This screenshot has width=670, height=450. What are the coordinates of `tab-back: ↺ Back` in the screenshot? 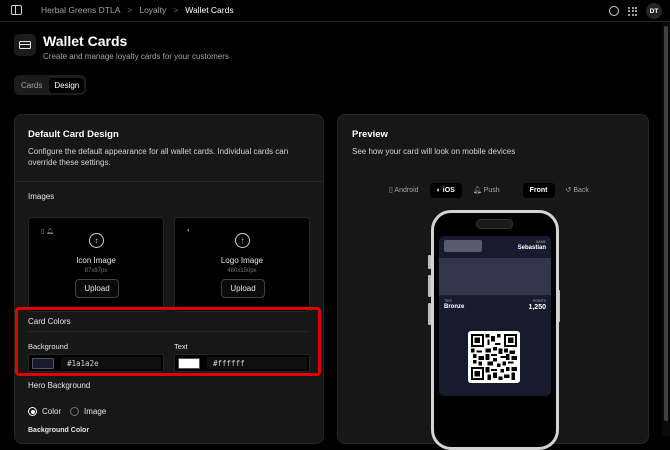 It's located at (577, 190).